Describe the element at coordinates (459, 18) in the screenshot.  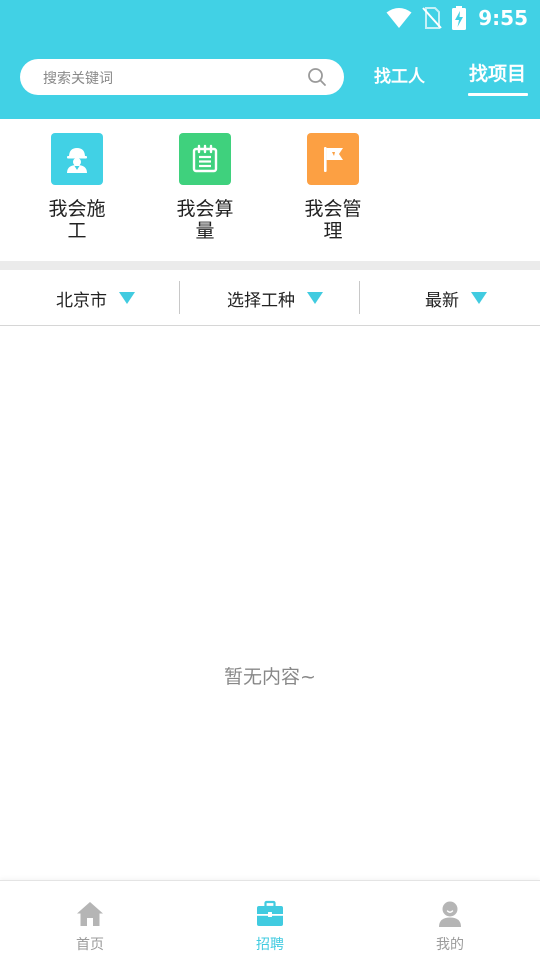
I see `battery-charging-icon` at that location.